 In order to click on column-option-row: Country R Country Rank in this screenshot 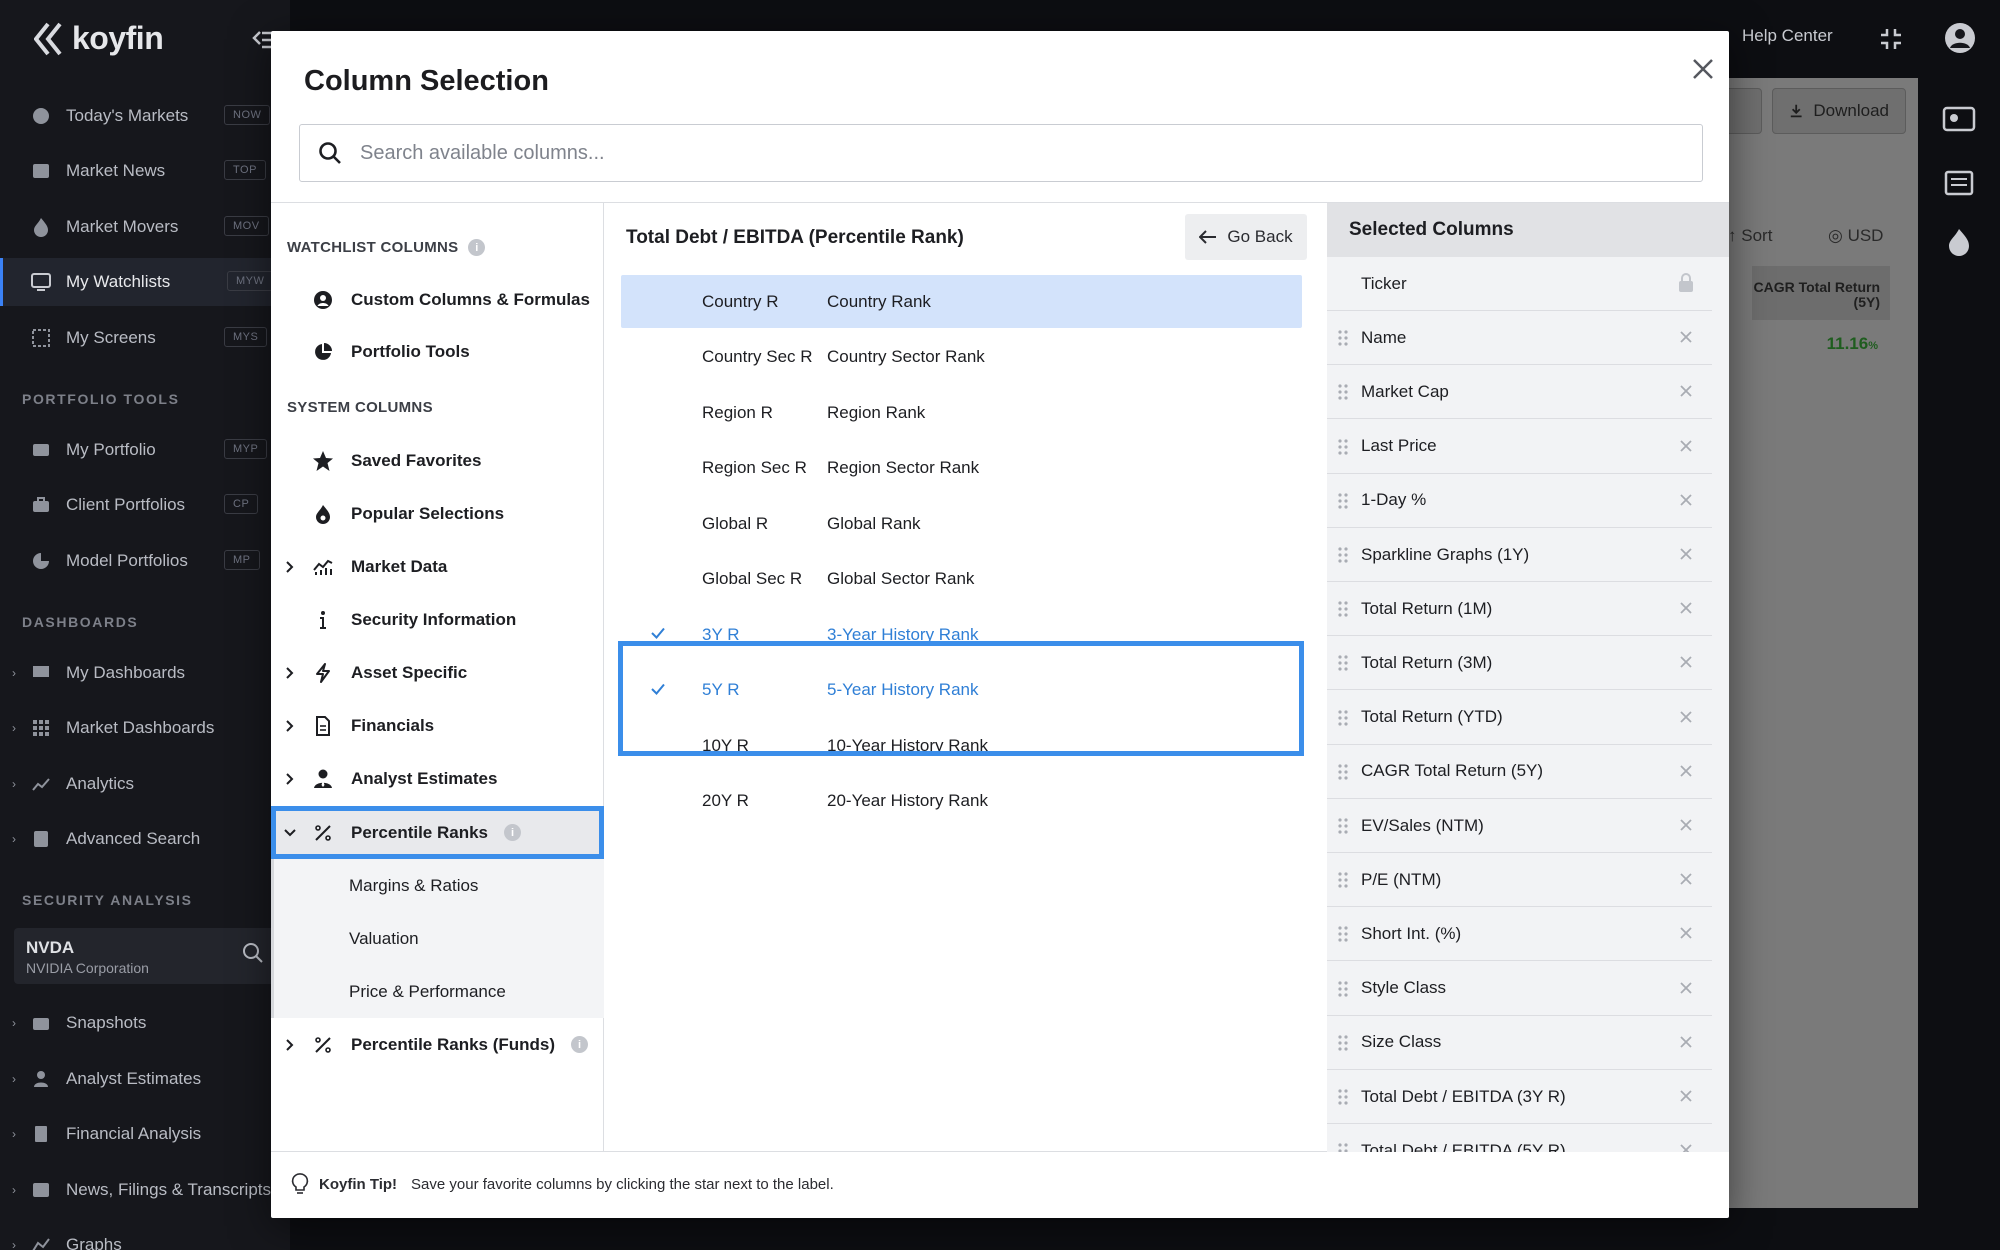, I will do `click(961, 301)`.